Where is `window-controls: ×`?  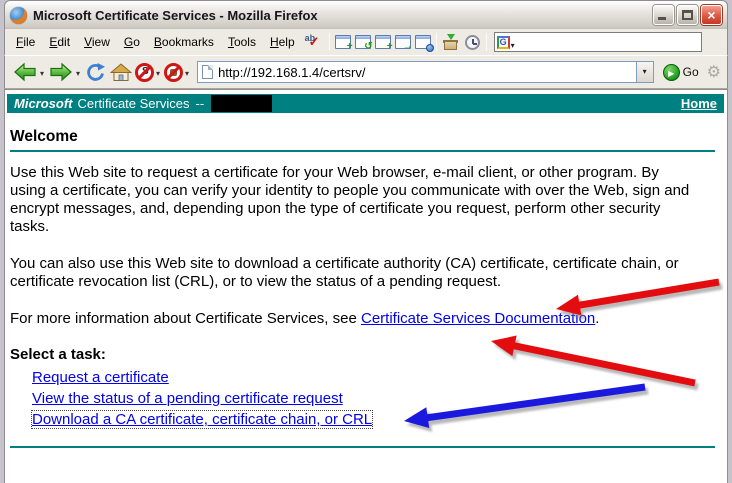
window-controls: × is located at coordinates (687, 15).